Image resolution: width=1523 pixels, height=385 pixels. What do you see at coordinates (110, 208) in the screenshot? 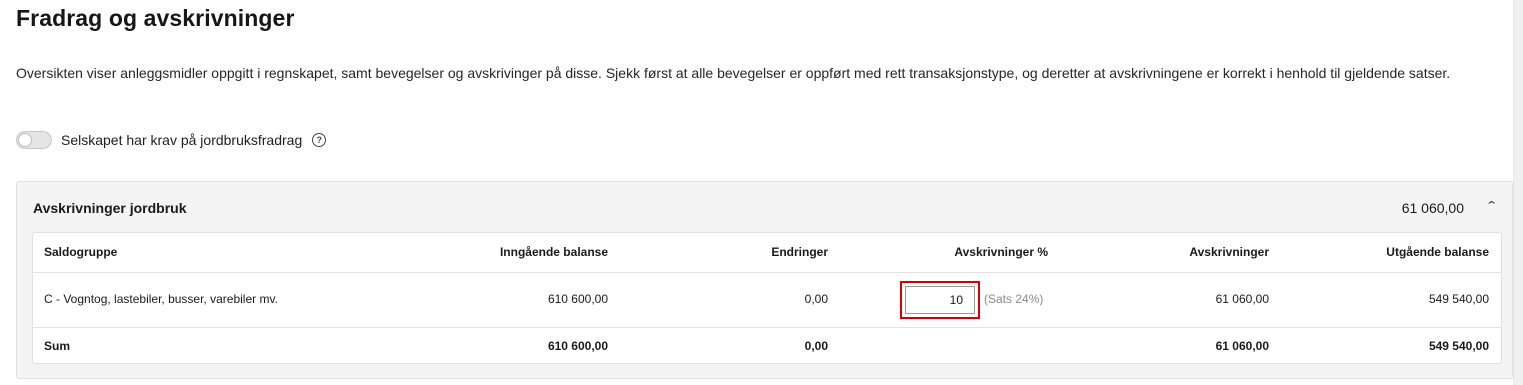
I see `panel-title: Avskrivninger jordbruk` at bounding box center [110, 208].